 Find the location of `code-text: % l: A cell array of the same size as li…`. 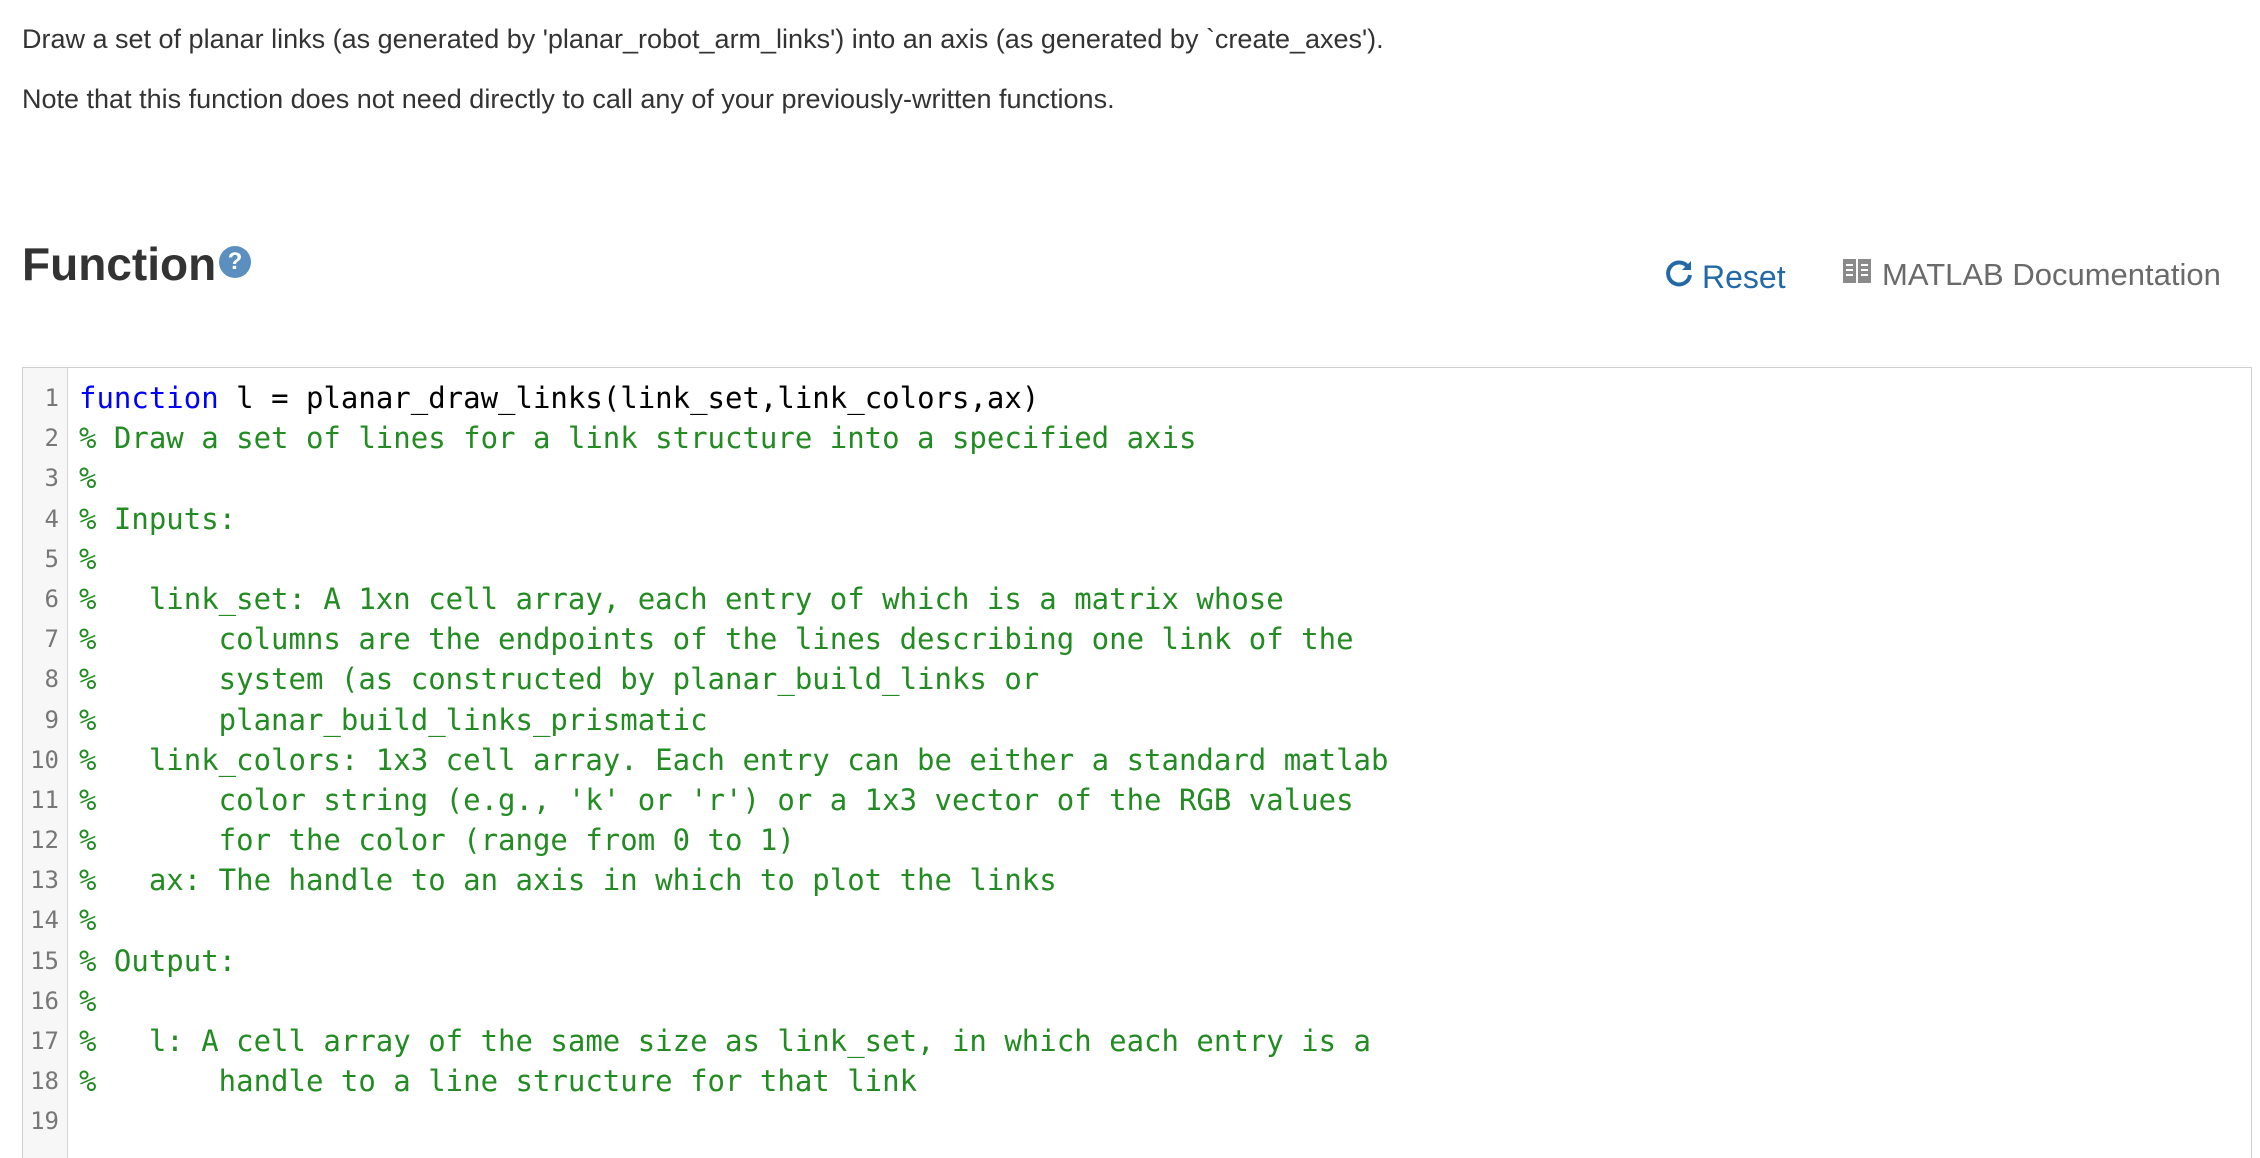

code-text: % l: A cell array of the same size as li… is located at coordinates (719, 1041).